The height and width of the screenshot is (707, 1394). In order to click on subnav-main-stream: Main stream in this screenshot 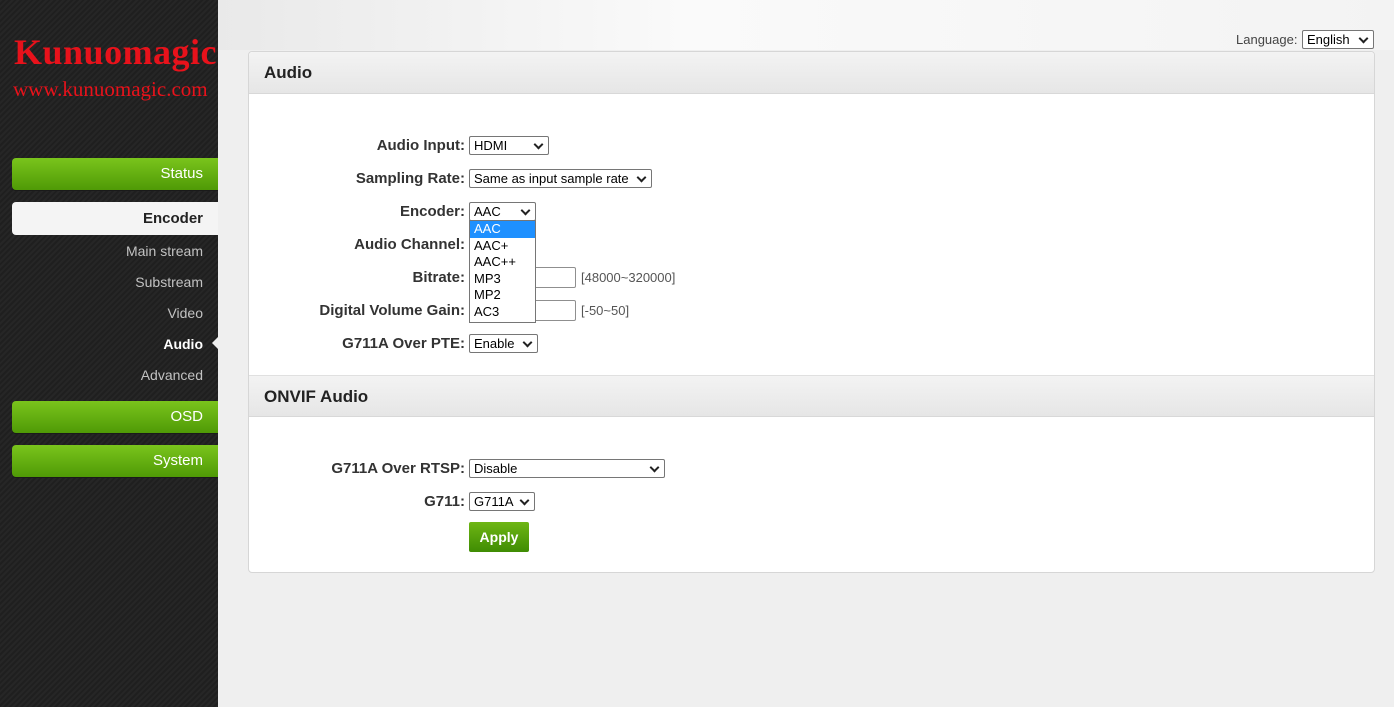, I will do `click(107, 251)`.